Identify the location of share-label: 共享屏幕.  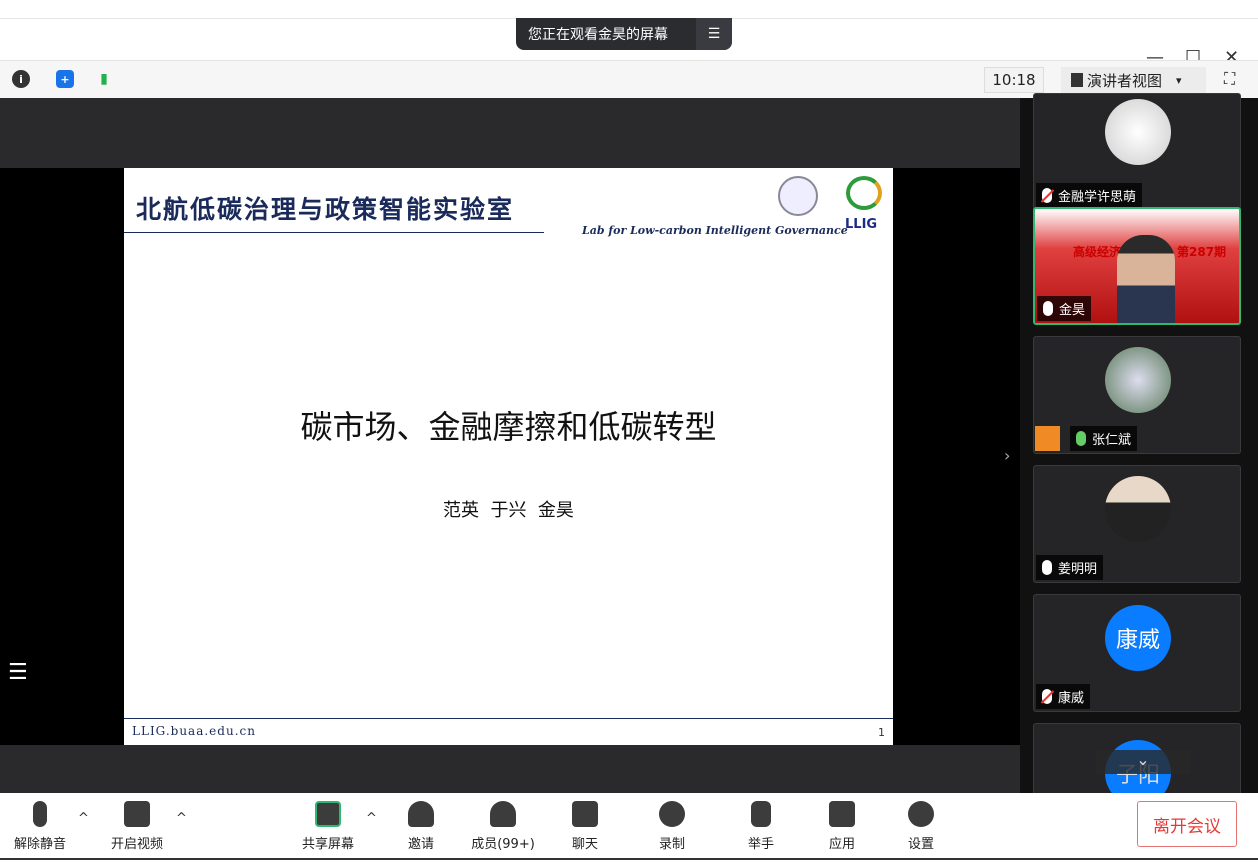
(327, 844).